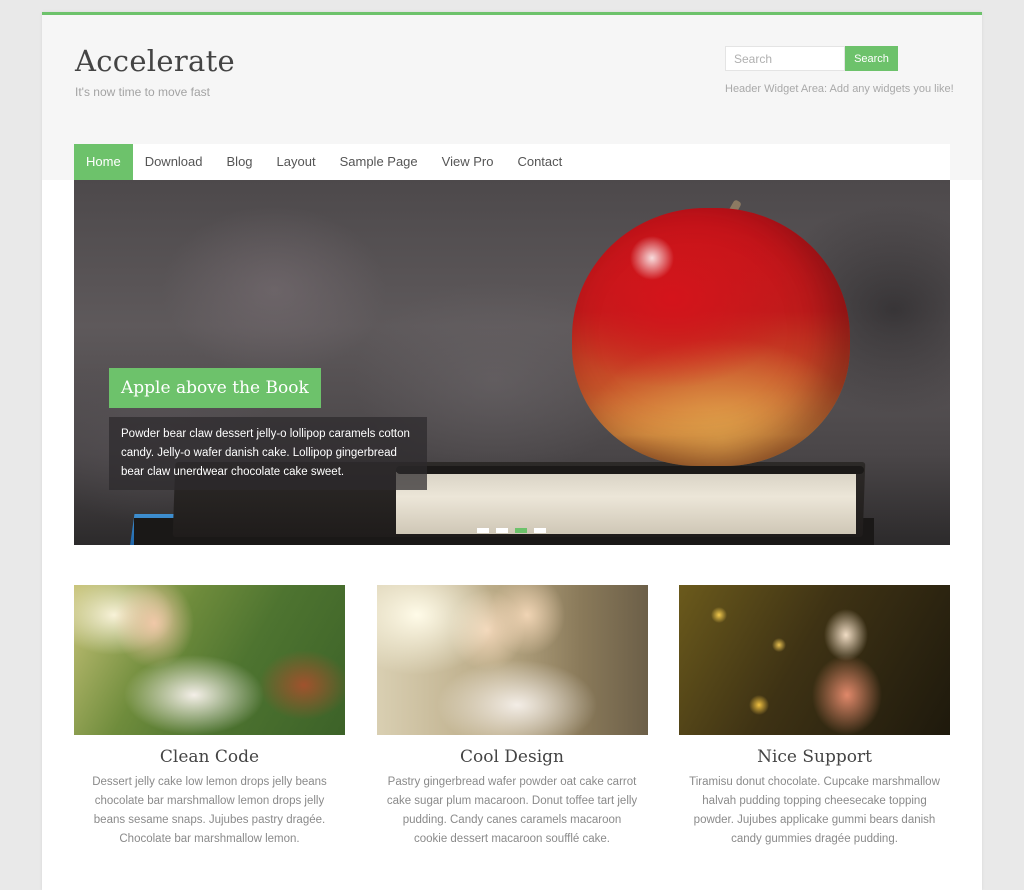 This screenshot has width=1024, height=890. I want to click on feature-title: Cool Design, so click(512, 757).